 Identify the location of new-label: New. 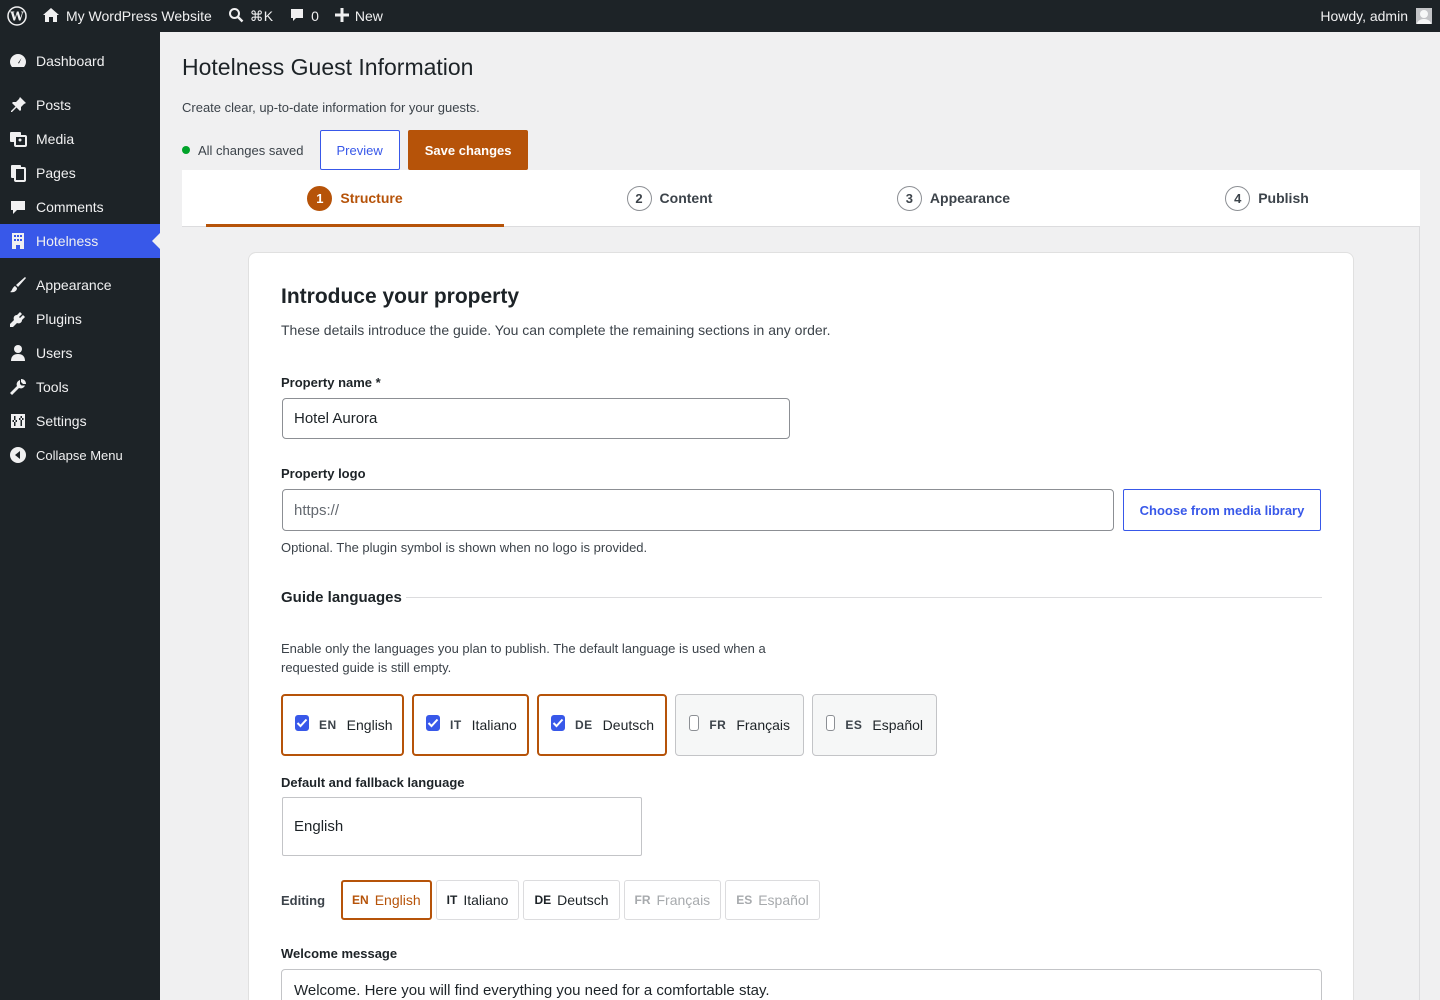
(368, 16).